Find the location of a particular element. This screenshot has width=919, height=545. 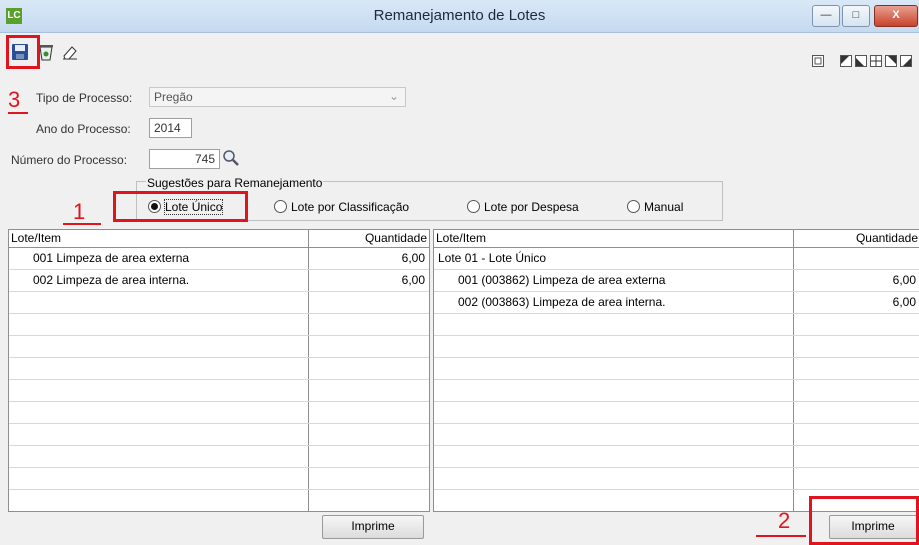

right-row-item: 001 (003862) Limpeza de area externa is located at coordinates (562, 280).